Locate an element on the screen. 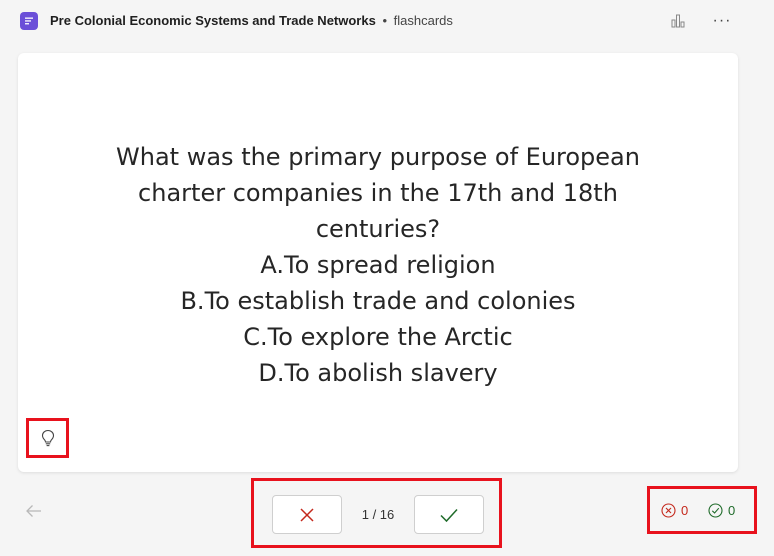 Image resolution: width=774 pixels, height=556 pixels. option-b: B.To establish trade and colonies is located at coordinates (378, 301).